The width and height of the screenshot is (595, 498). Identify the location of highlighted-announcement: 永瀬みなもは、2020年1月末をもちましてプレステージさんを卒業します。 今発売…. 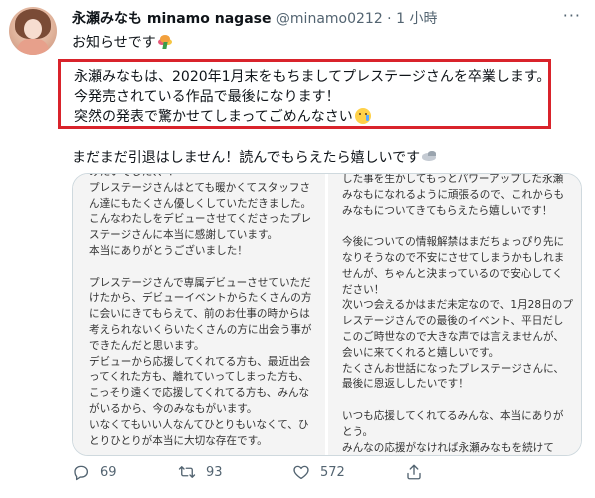
(304, 94).